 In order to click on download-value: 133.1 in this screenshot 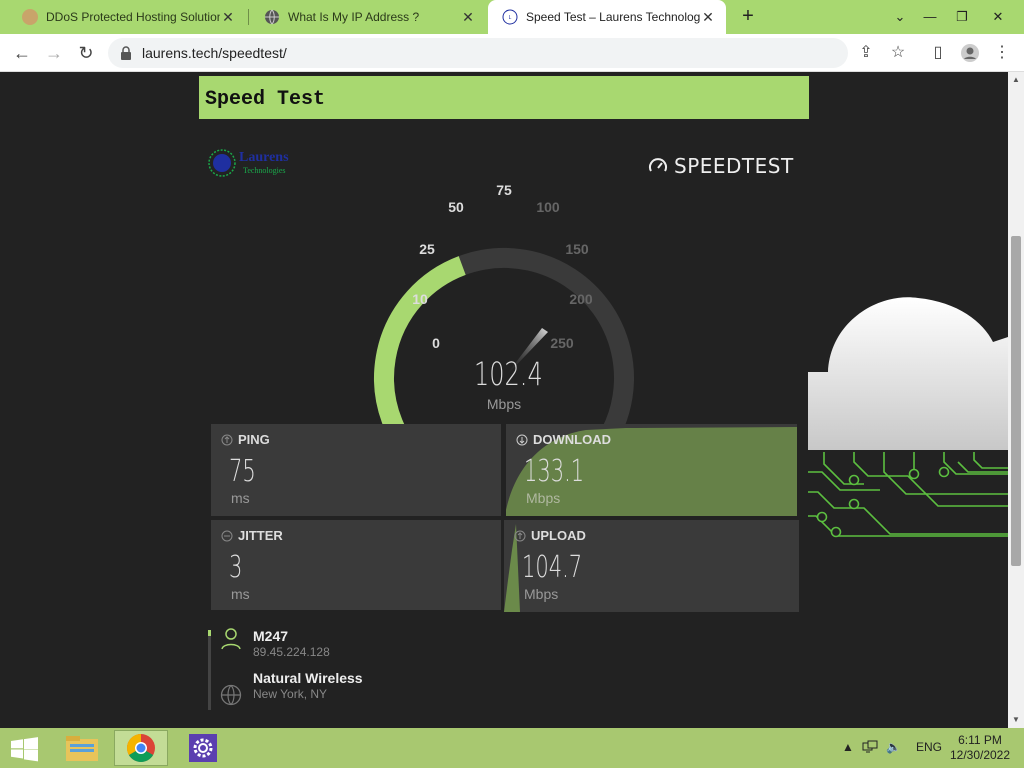, I will do `click(554, 471)`.